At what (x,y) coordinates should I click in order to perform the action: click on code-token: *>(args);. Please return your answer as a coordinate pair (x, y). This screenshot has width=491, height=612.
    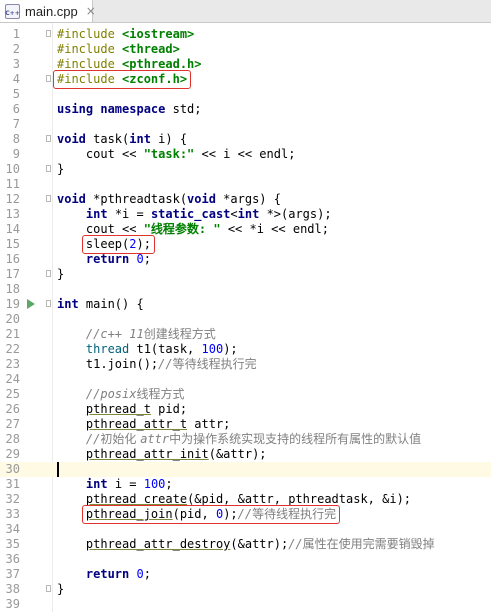
    Looking at the image, I should click on (299, 214).